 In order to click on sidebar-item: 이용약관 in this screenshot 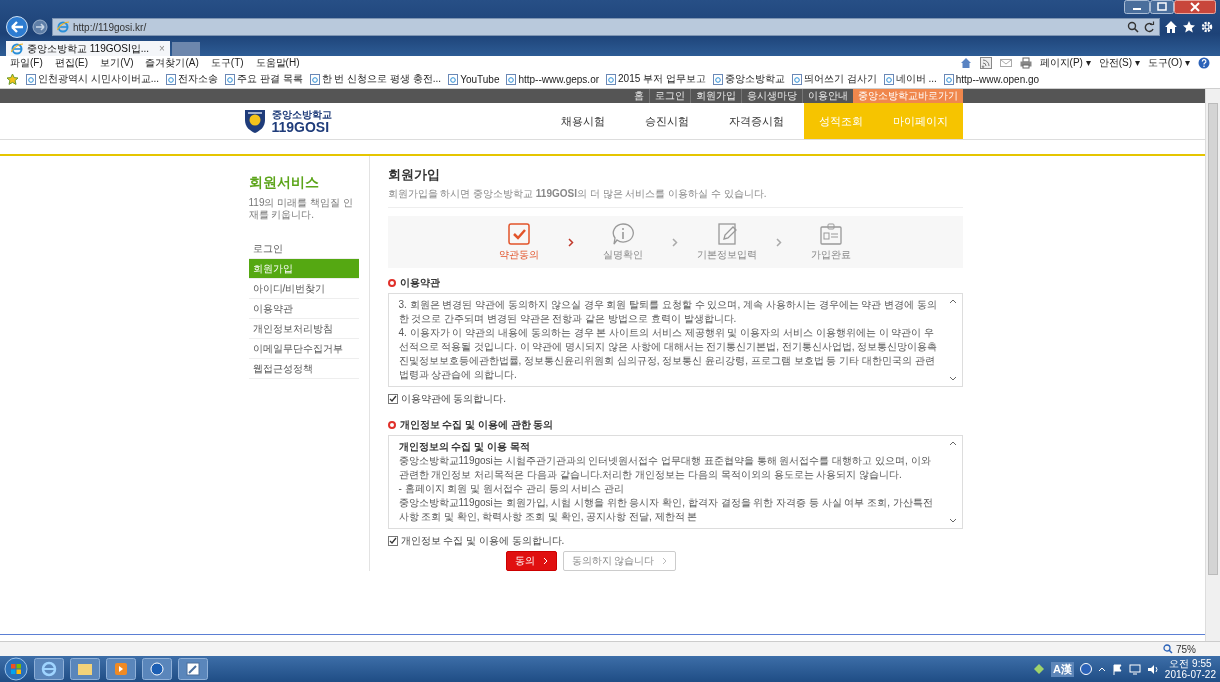, I will do `click(303, 309)`.